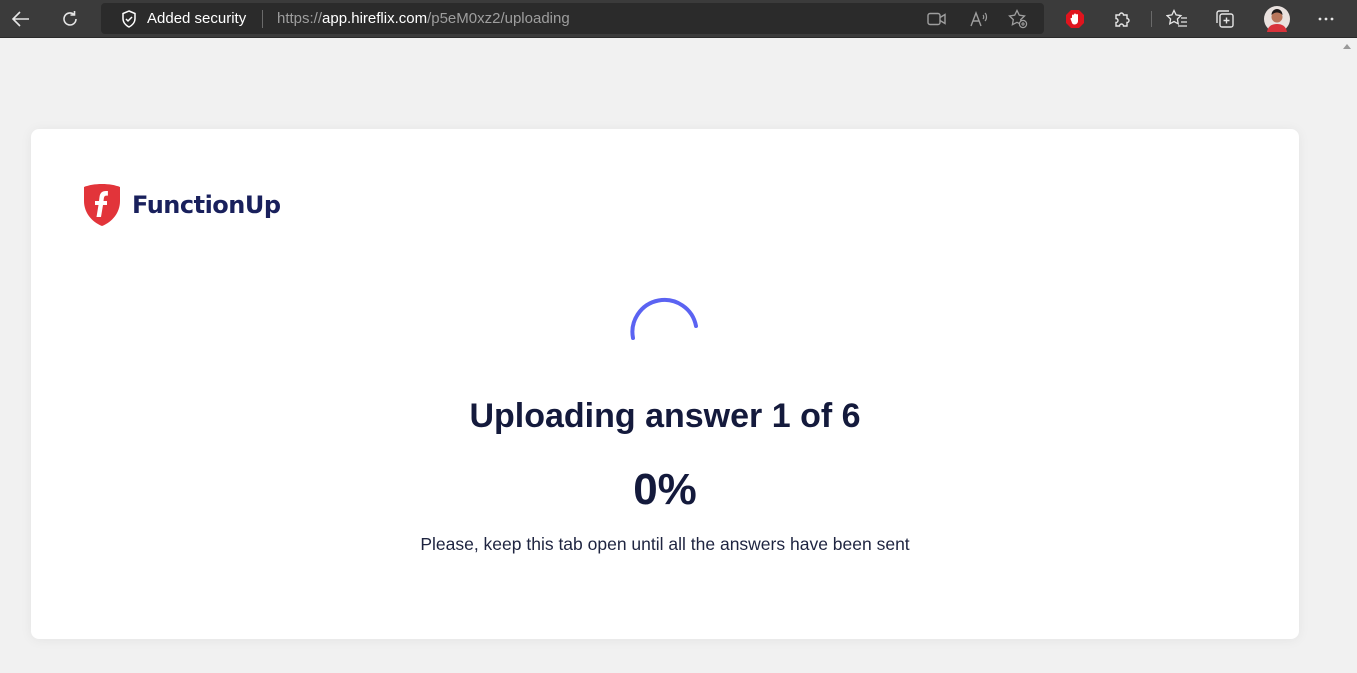 This screenshot has height=673, width=1357. I want to click on extension-stop-icon, so click(1075, 19).